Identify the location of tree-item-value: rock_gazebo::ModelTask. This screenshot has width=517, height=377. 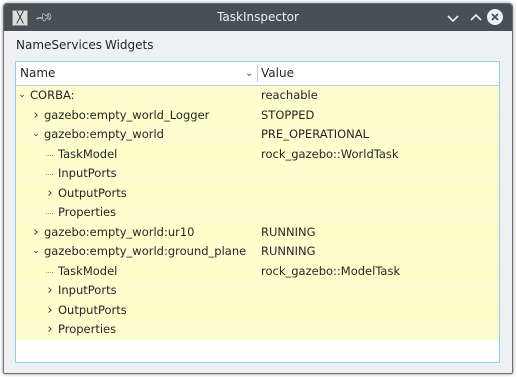
(331, 270).